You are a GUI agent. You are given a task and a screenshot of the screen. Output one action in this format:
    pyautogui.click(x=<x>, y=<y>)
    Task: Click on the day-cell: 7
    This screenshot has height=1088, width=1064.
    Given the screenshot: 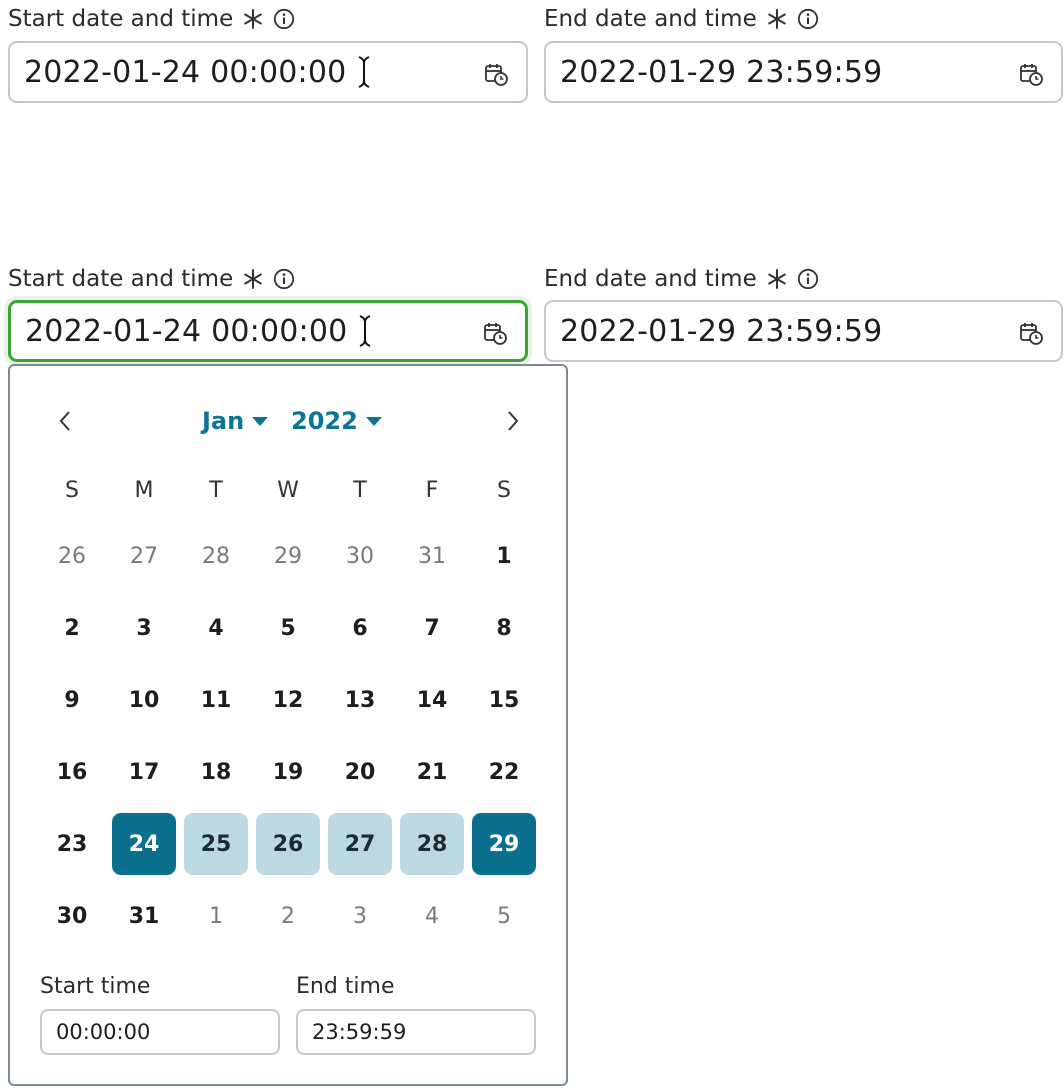 What is the action you would take?
    pyautogui.click(x=432, y=628)
    